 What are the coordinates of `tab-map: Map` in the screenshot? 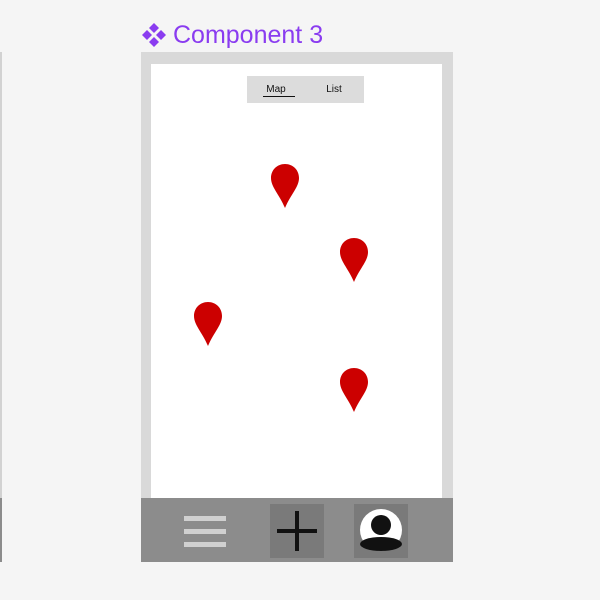 It's located at (276, 89).